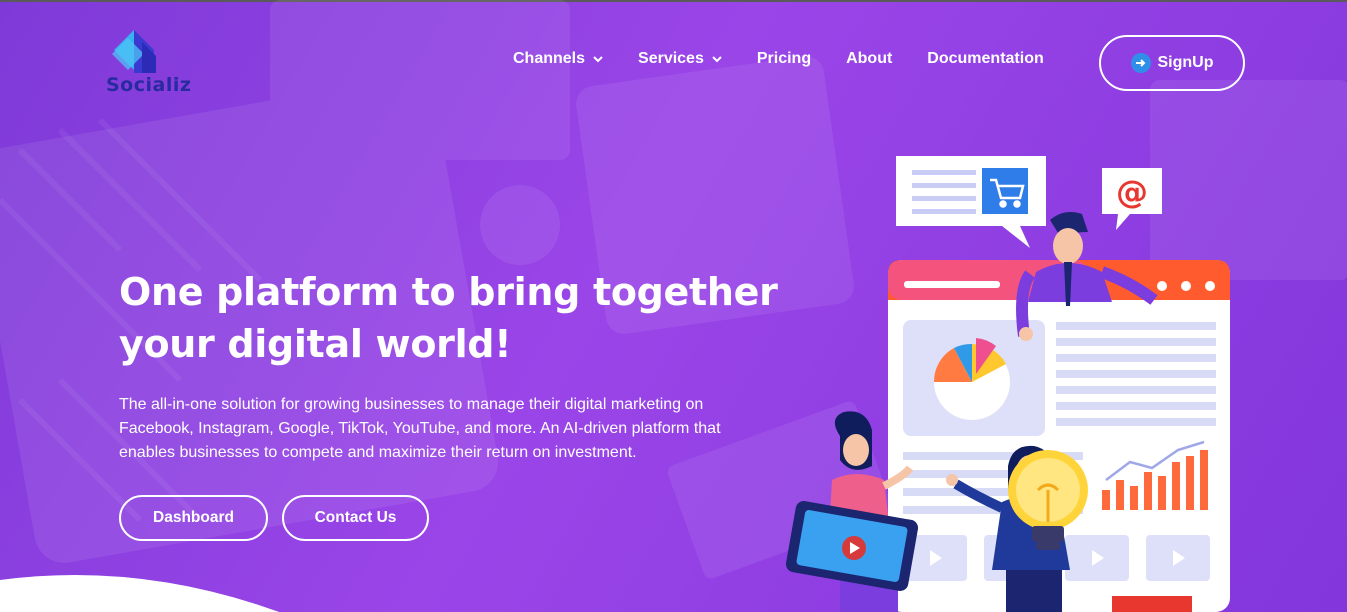 The height and width of the screenshot is (612, 1347). I want to click on cart-bubble, so click(971, 202).